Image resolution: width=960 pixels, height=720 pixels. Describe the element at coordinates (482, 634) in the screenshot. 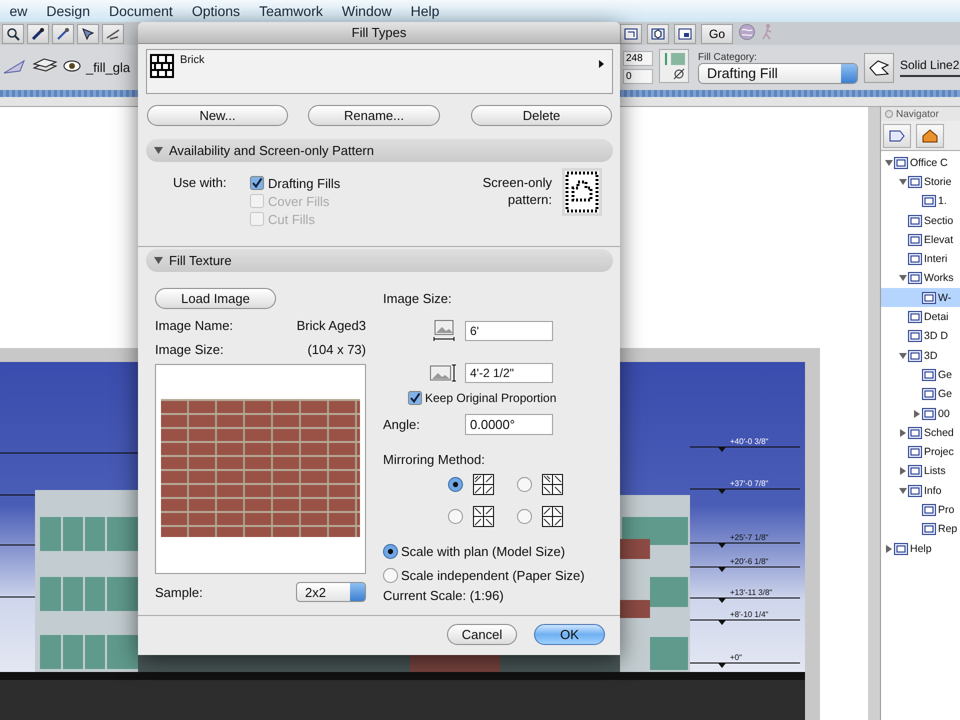

I see `cancel-button: Cancel` at that location.